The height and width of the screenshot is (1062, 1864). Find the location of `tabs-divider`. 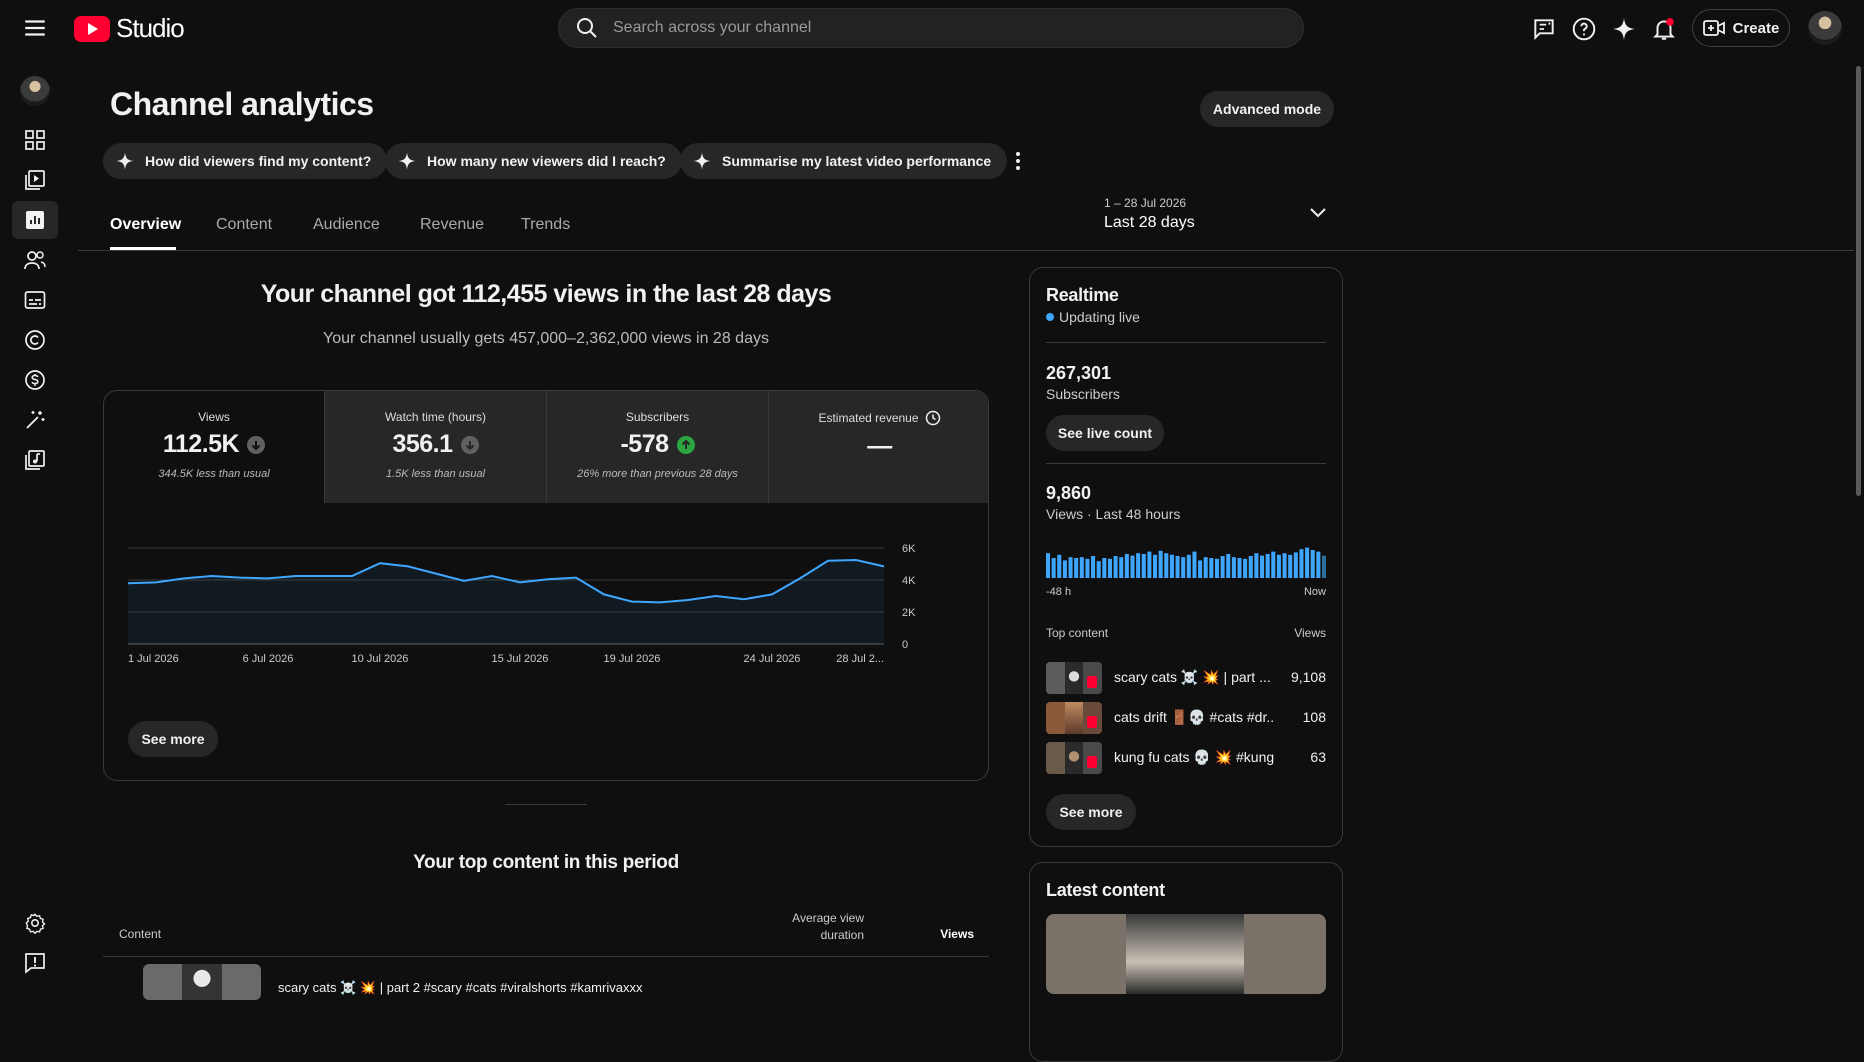

tabs-divider is located at coordinates (966, 250).